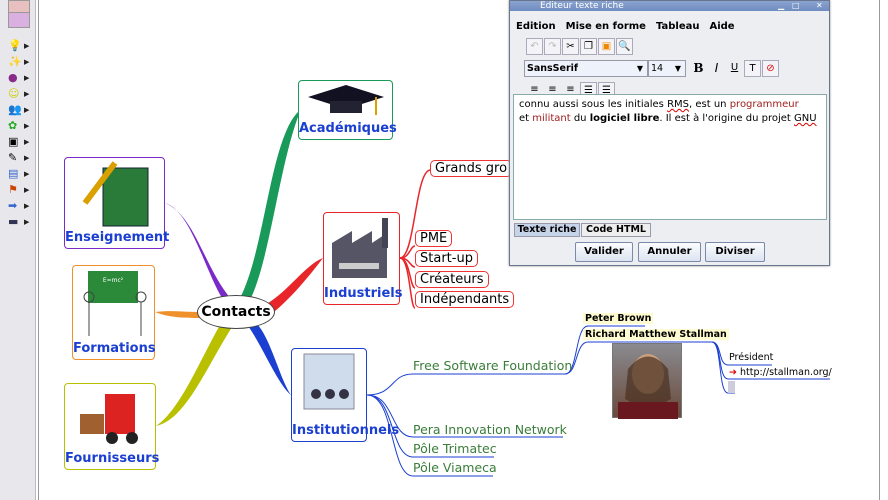 The height and width of the screenshot is (500, 888). I want to click on node-label: Institutionnels, so click(346, 430).